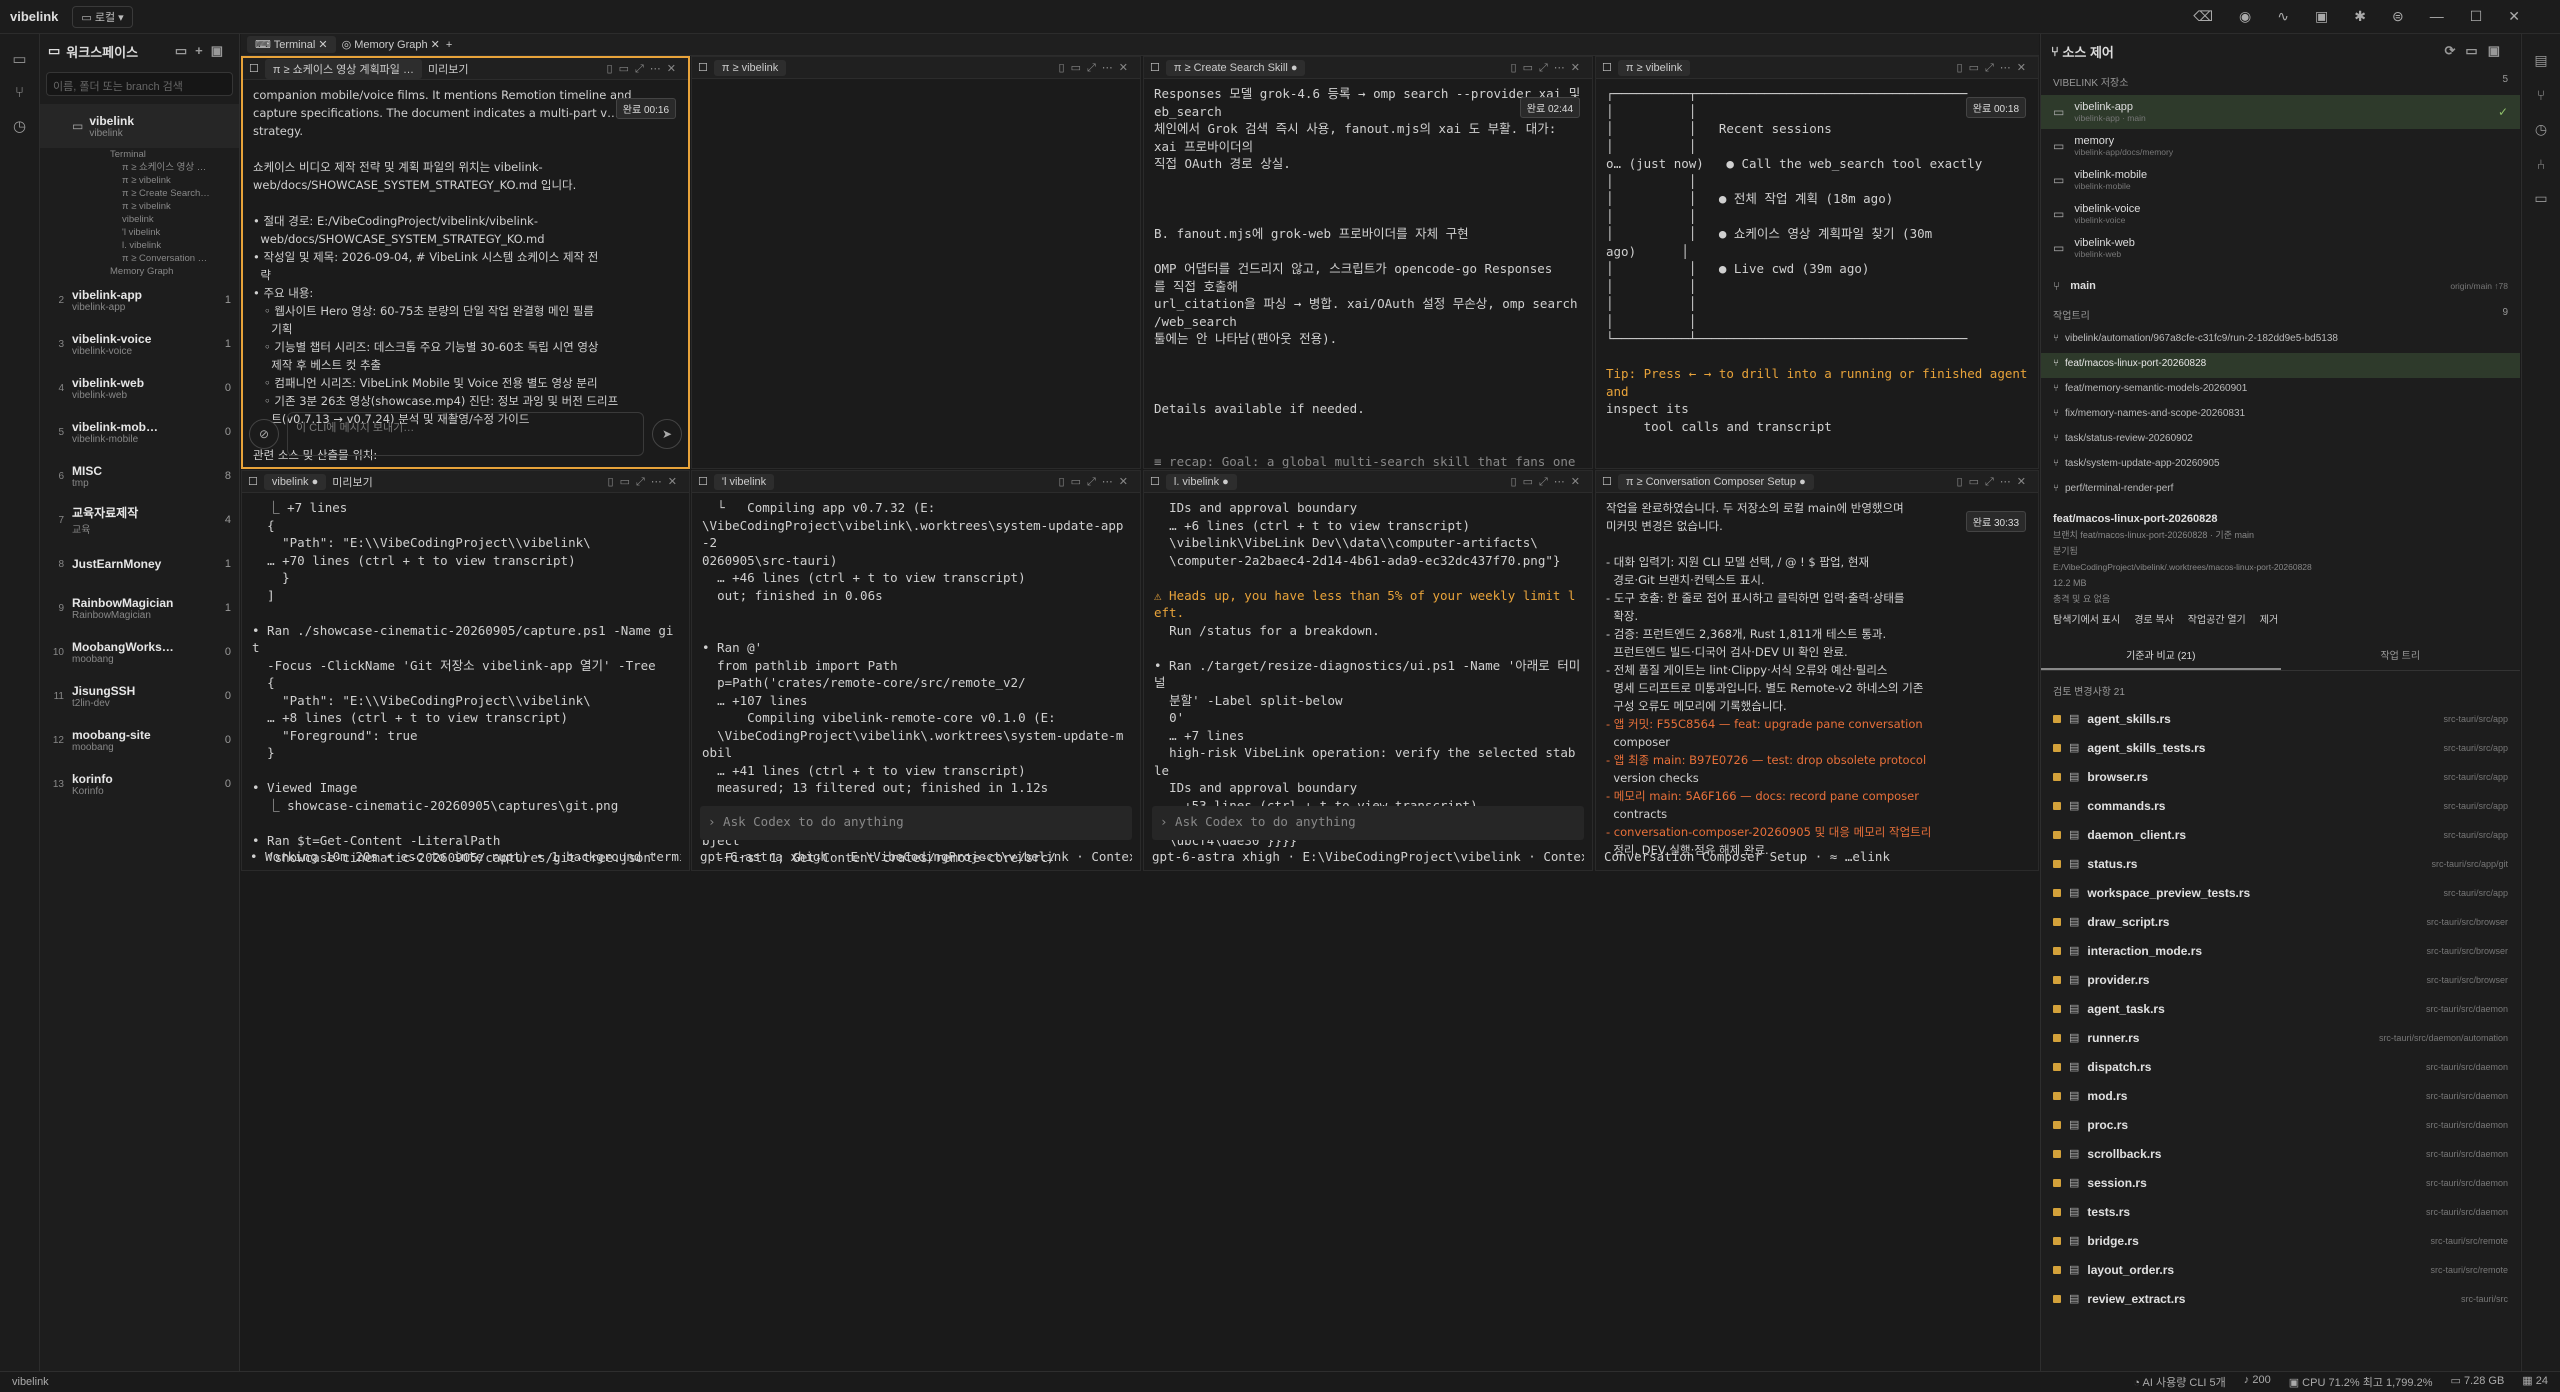 The image size is (2560, 1392). Describe the element at coordinates (2086, 621) in the screenshot. I see `worktree-action-button: 탐색기에서 표시` at that location.